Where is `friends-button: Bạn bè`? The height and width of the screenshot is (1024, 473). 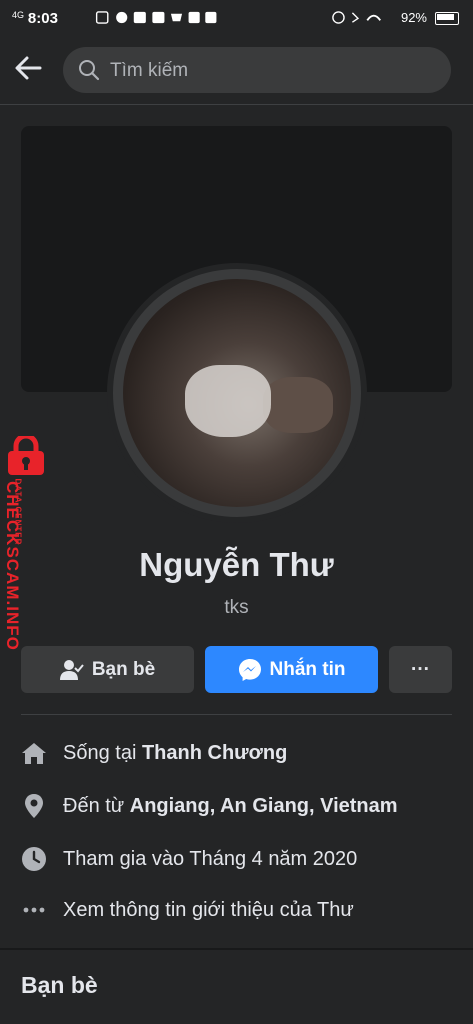
friends-button: Bạn bè is located at coordinates (107, 669).